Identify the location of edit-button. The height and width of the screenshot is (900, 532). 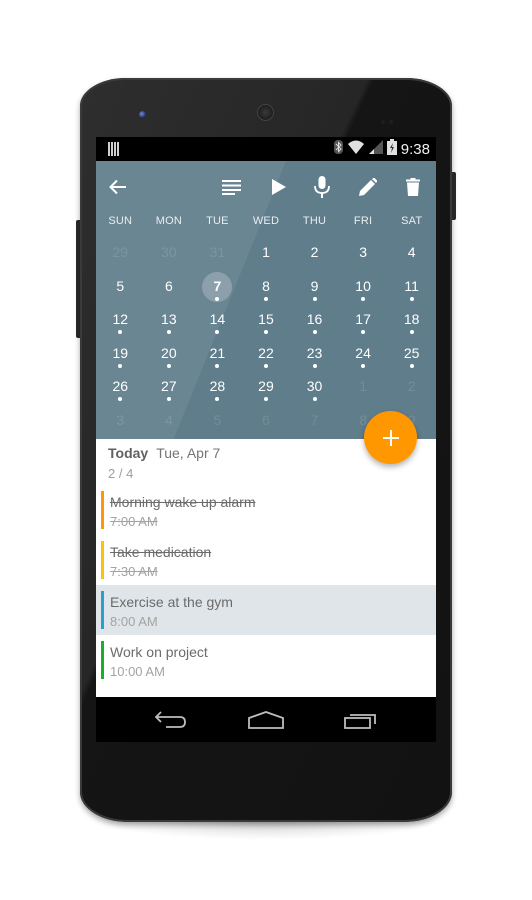
(368, 187).